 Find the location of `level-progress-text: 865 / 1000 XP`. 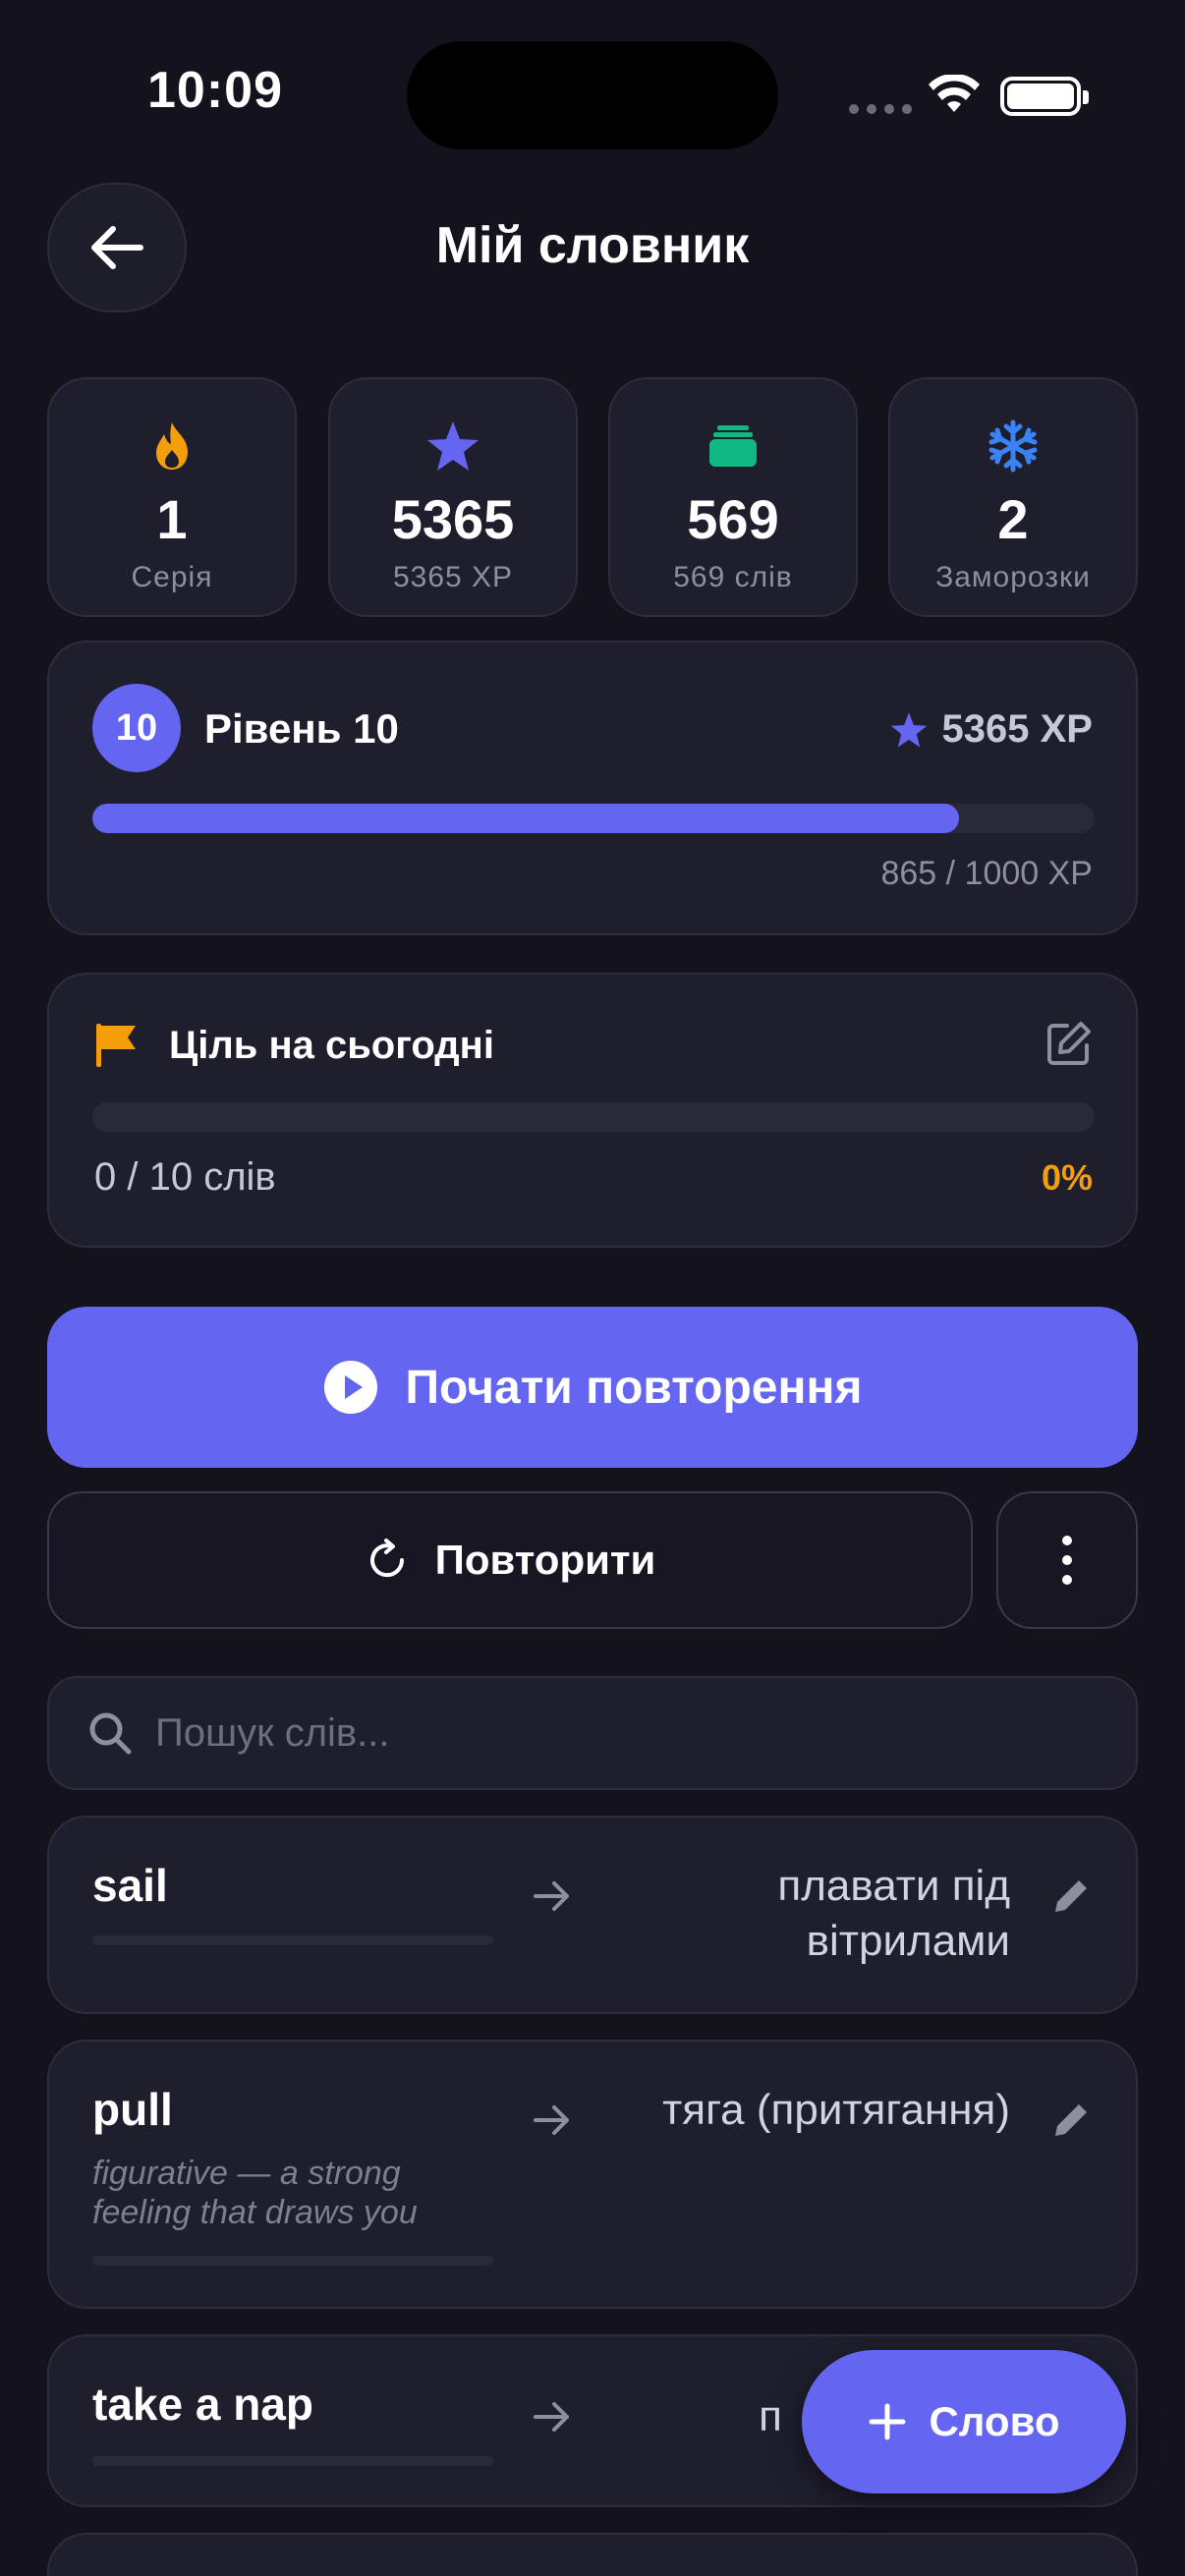

level-progress-text: 865 / 1000 XP is located at coordinates (987, 873).